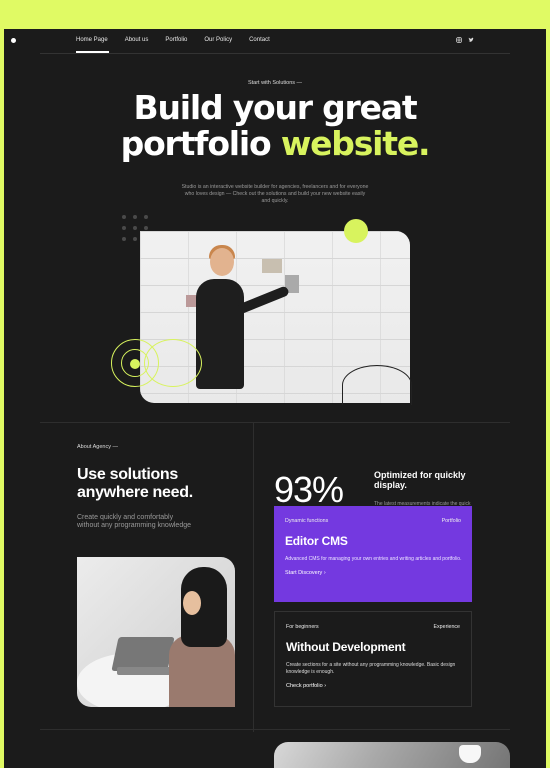 This screenshot has height=768, width=550. Describe the element at coordinates (447, 627) in the screenshot. I see `card-category: Experience` at that location.